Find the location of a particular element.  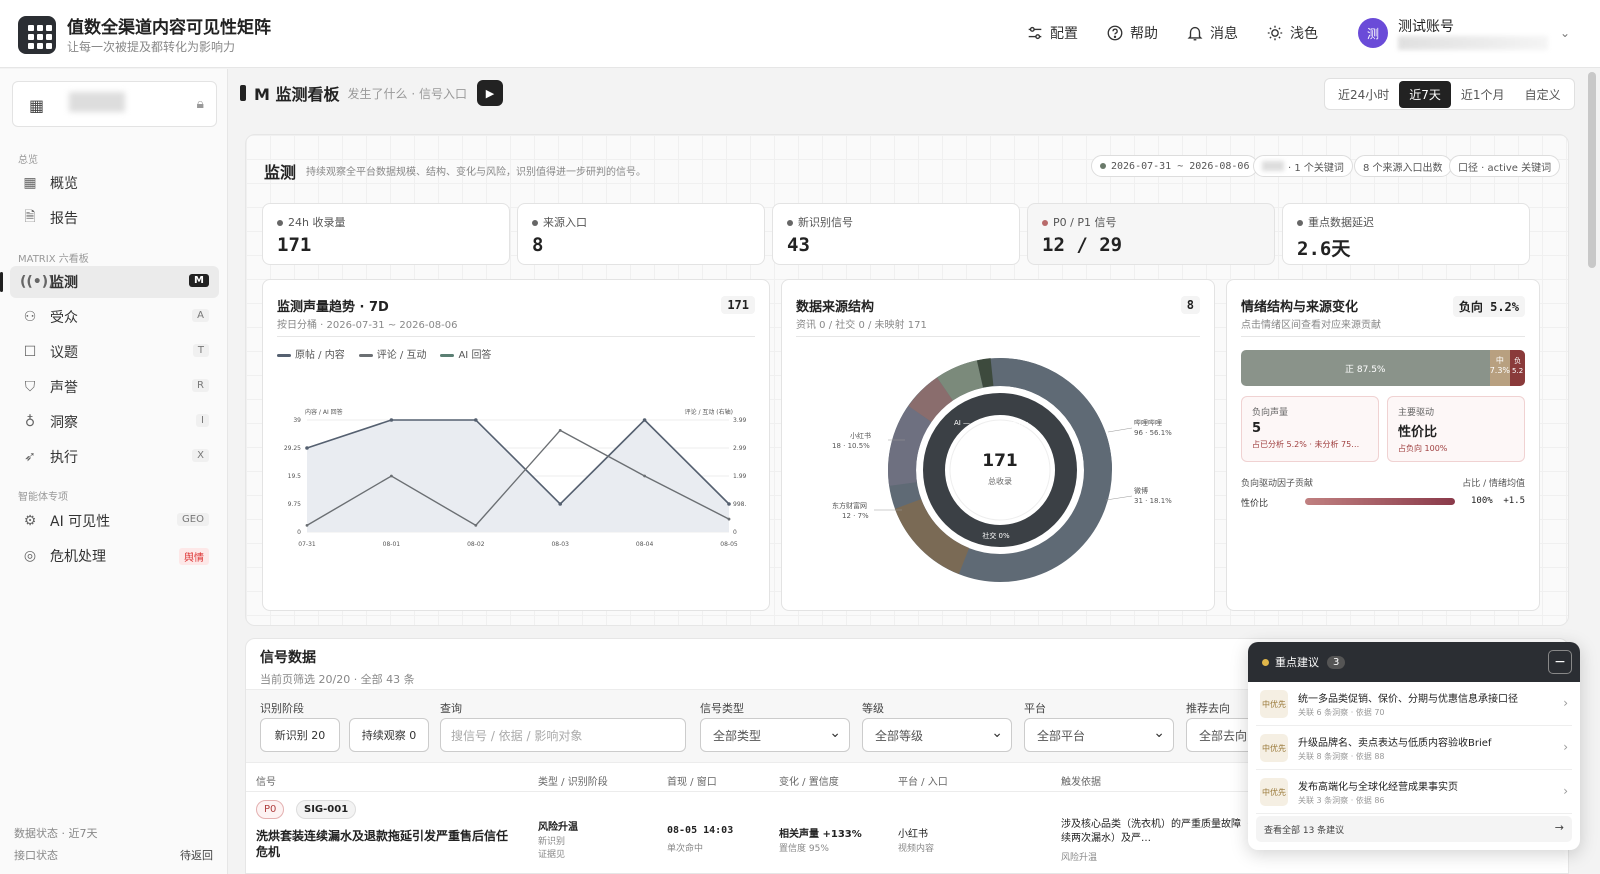

sidebar-item-execute: ➶ 执行 X is located at coordinates (114, 457).